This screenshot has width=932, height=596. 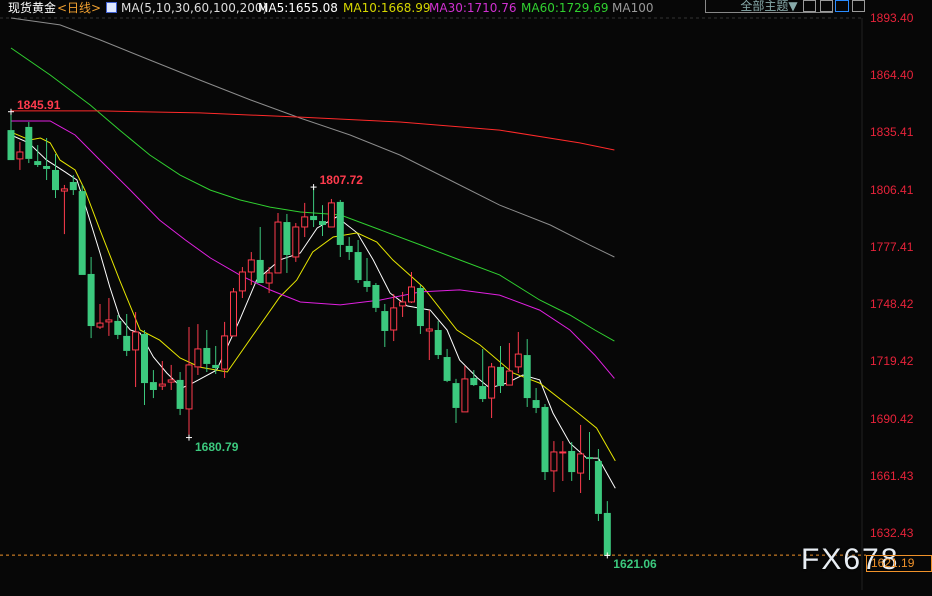 What do you see at coordinates (341, 180) in the screenshot?
I see `high-label: 1807.72` at bounding box center [341, 180].